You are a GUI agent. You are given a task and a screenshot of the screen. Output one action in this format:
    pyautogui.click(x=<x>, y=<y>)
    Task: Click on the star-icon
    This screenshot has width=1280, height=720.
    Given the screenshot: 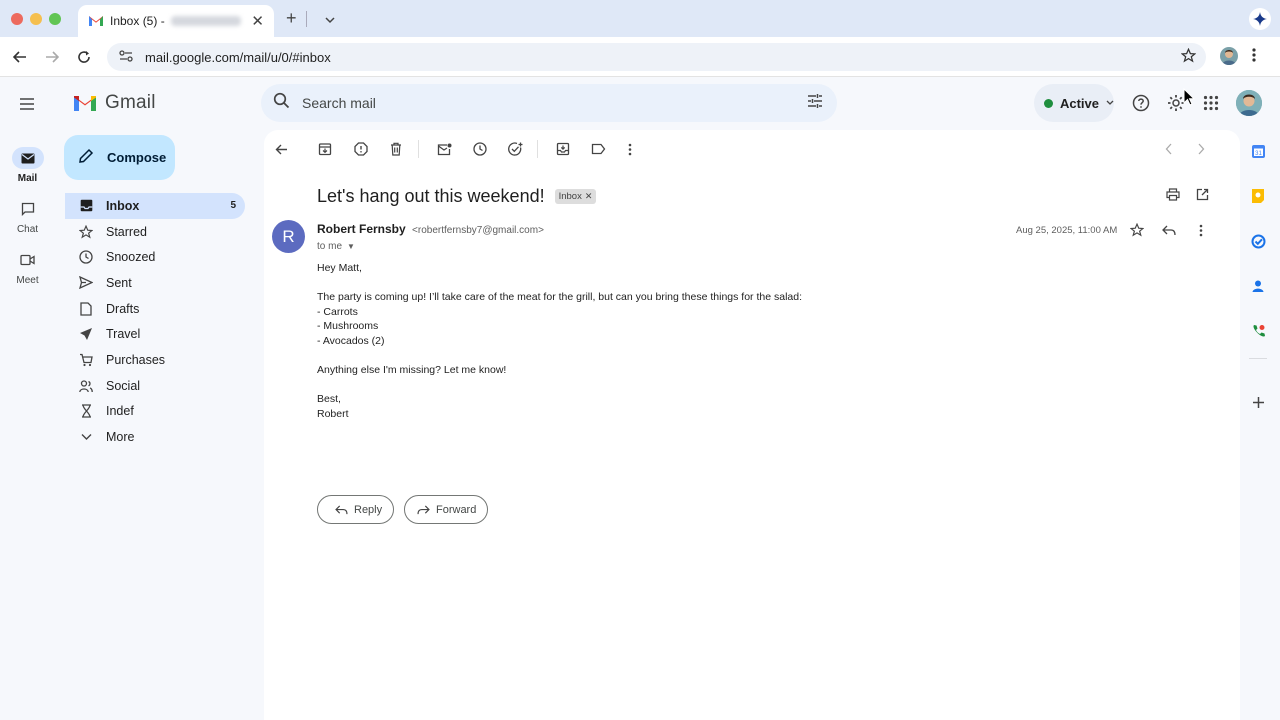 What is the action you would take?
    pyautogui.click(x=1137, y=230)
    